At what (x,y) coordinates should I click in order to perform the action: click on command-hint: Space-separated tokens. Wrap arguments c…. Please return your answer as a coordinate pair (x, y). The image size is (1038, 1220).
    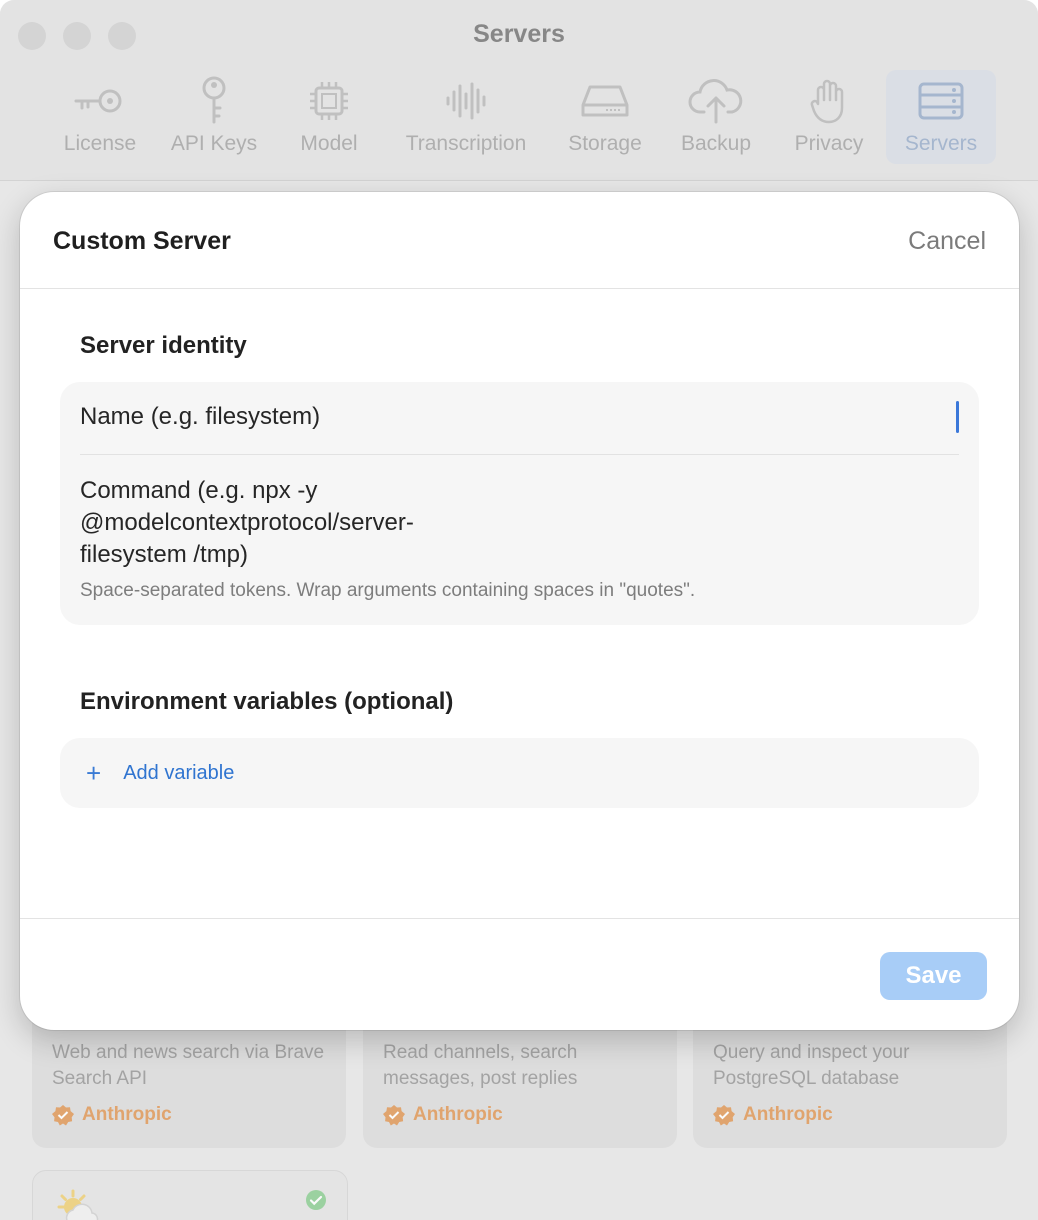
    Looking at the image, I should click on (388, 590).